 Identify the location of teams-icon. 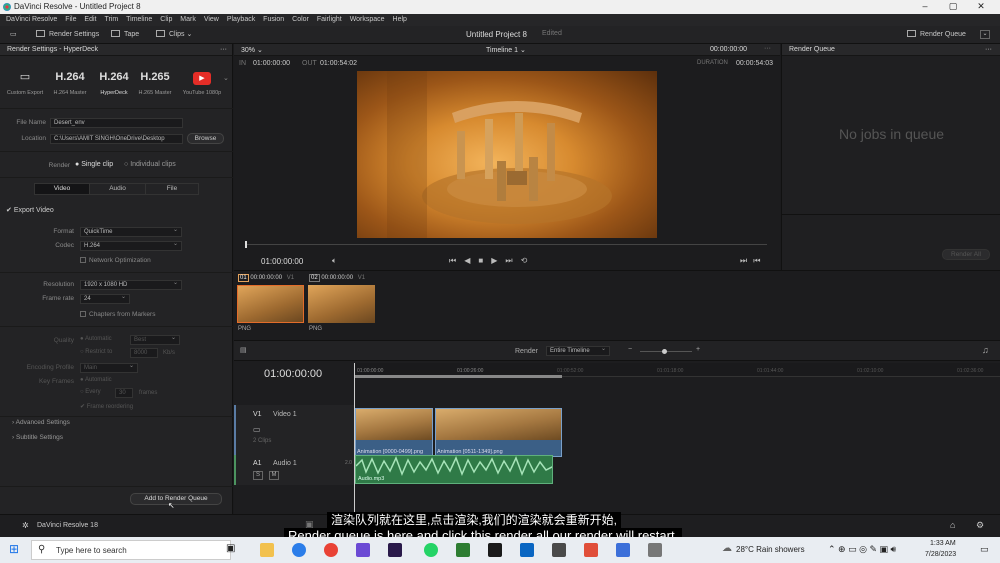
(363, 550).